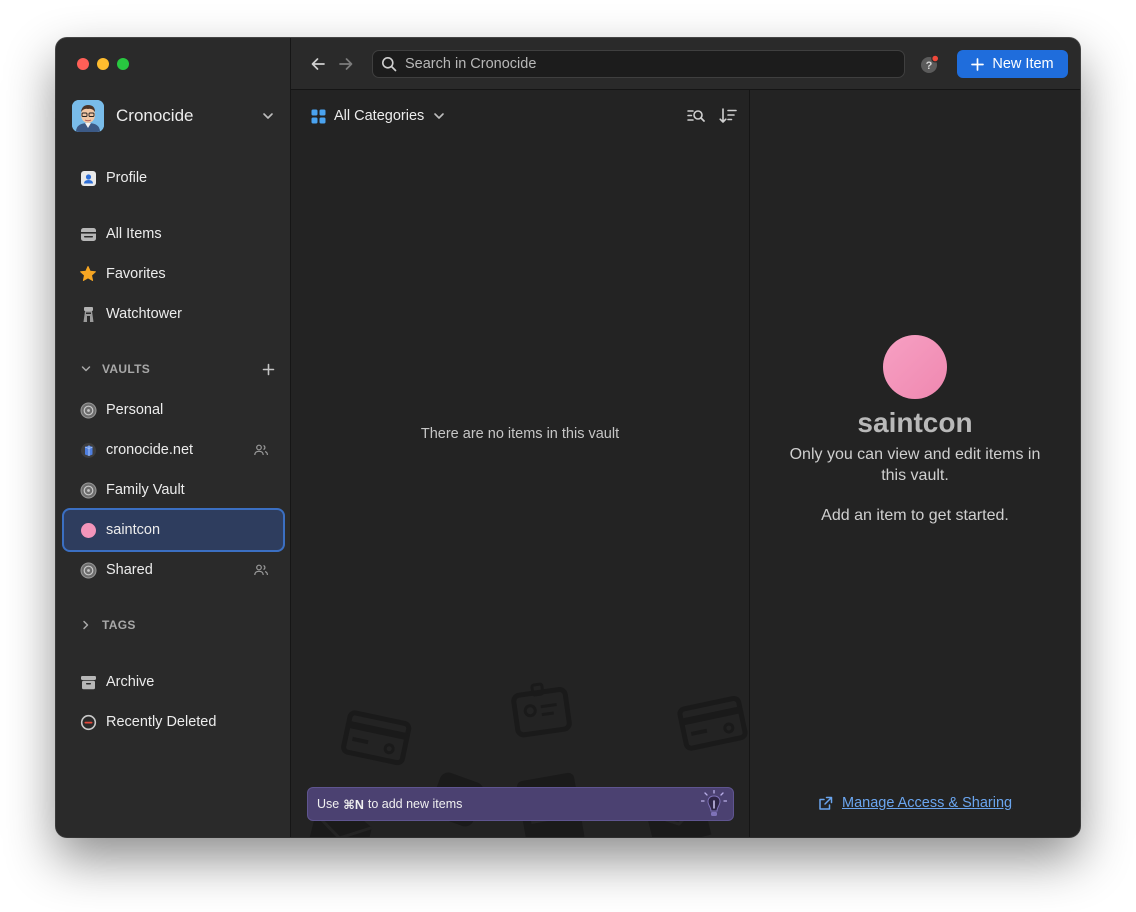 Image resolution: width=1136 pixels, height=912 pixels. What do you see at coordinates (177, 625) in the screenshot?
I see `tags-section-header: TAGS` at bounding box center [177, 625].